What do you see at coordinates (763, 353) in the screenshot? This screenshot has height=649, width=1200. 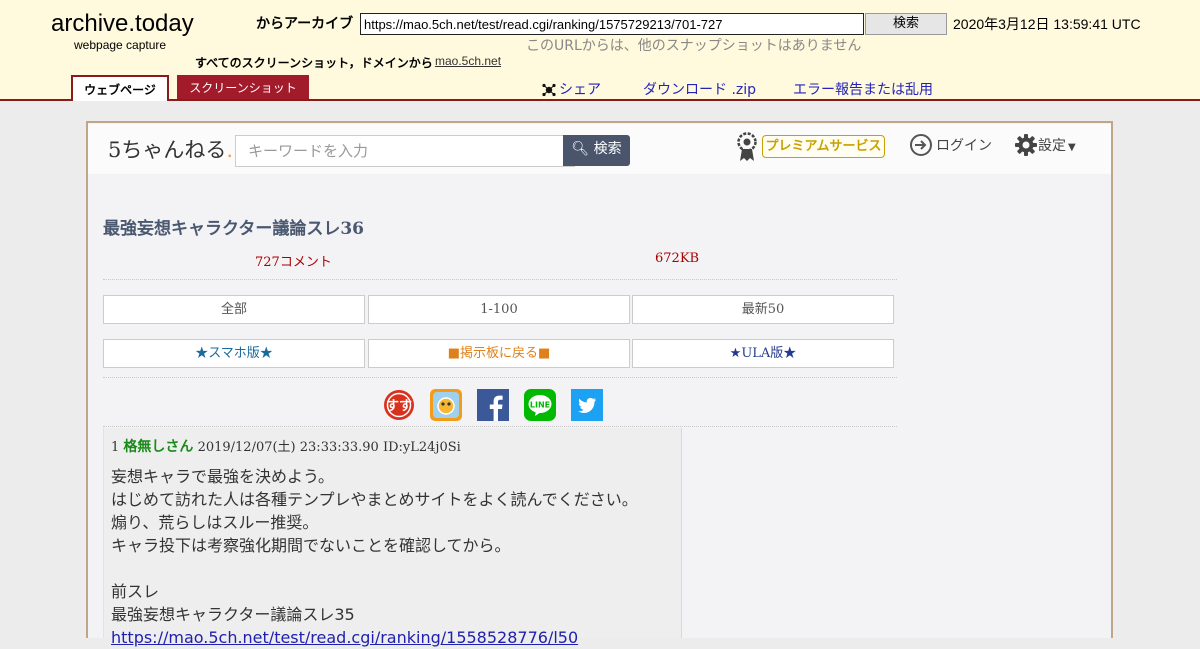 I see `ula-version-link: ★ULA版★` at bounding box center [763, 353].